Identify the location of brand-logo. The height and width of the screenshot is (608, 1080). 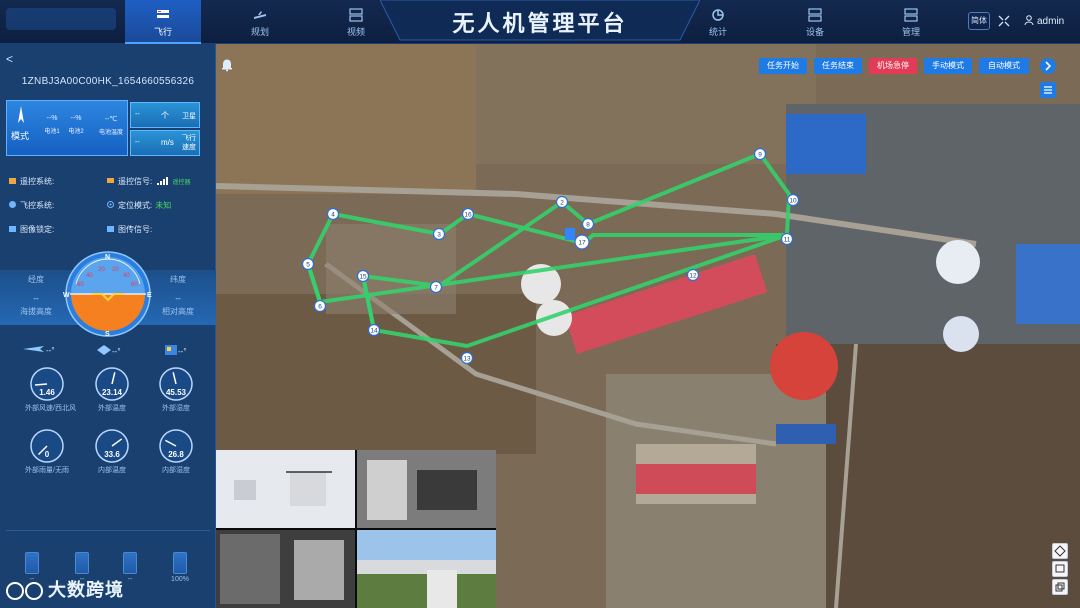
(61, 19).